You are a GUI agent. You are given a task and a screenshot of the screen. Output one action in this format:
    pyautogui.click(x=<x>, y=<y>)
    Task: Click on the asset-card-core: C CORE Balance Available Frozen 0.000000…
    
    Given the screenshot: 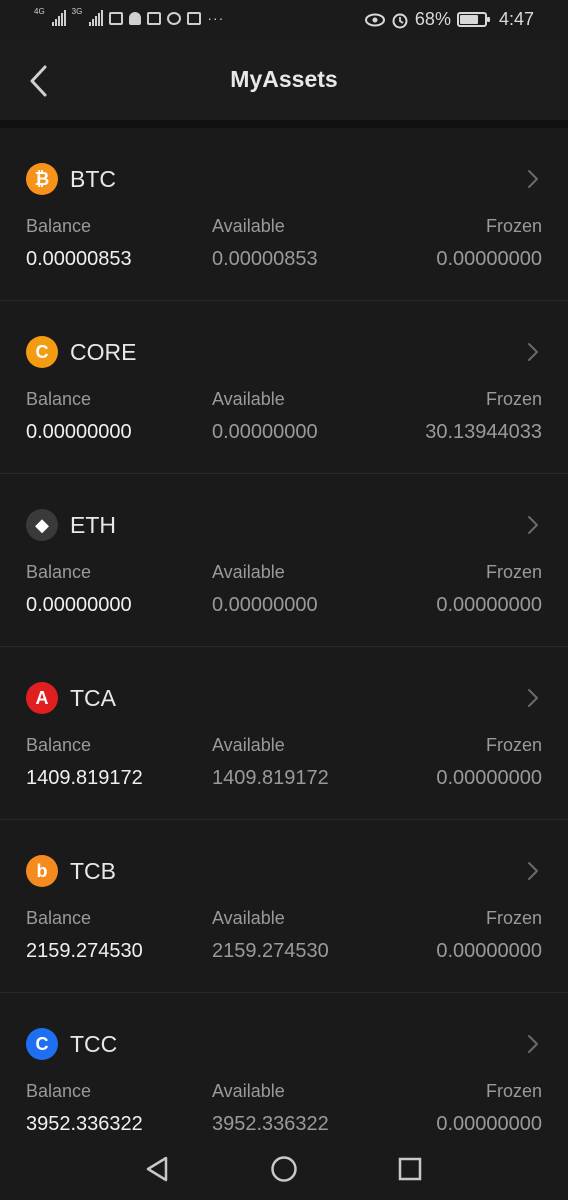 What is the action you would take?
    pyautogui.click(x=284, y=387)
    